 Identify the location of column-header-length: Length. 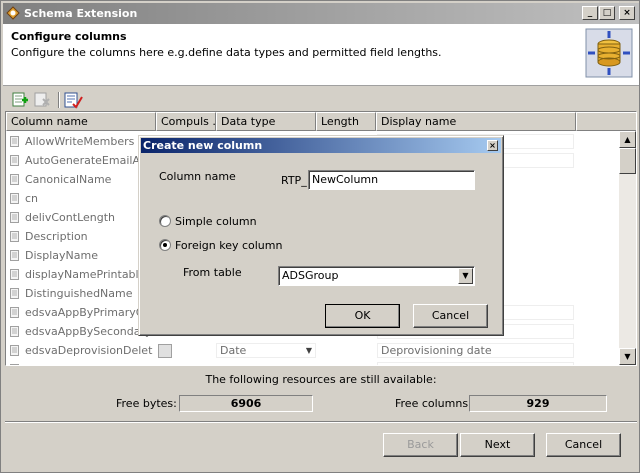
(346, 121).